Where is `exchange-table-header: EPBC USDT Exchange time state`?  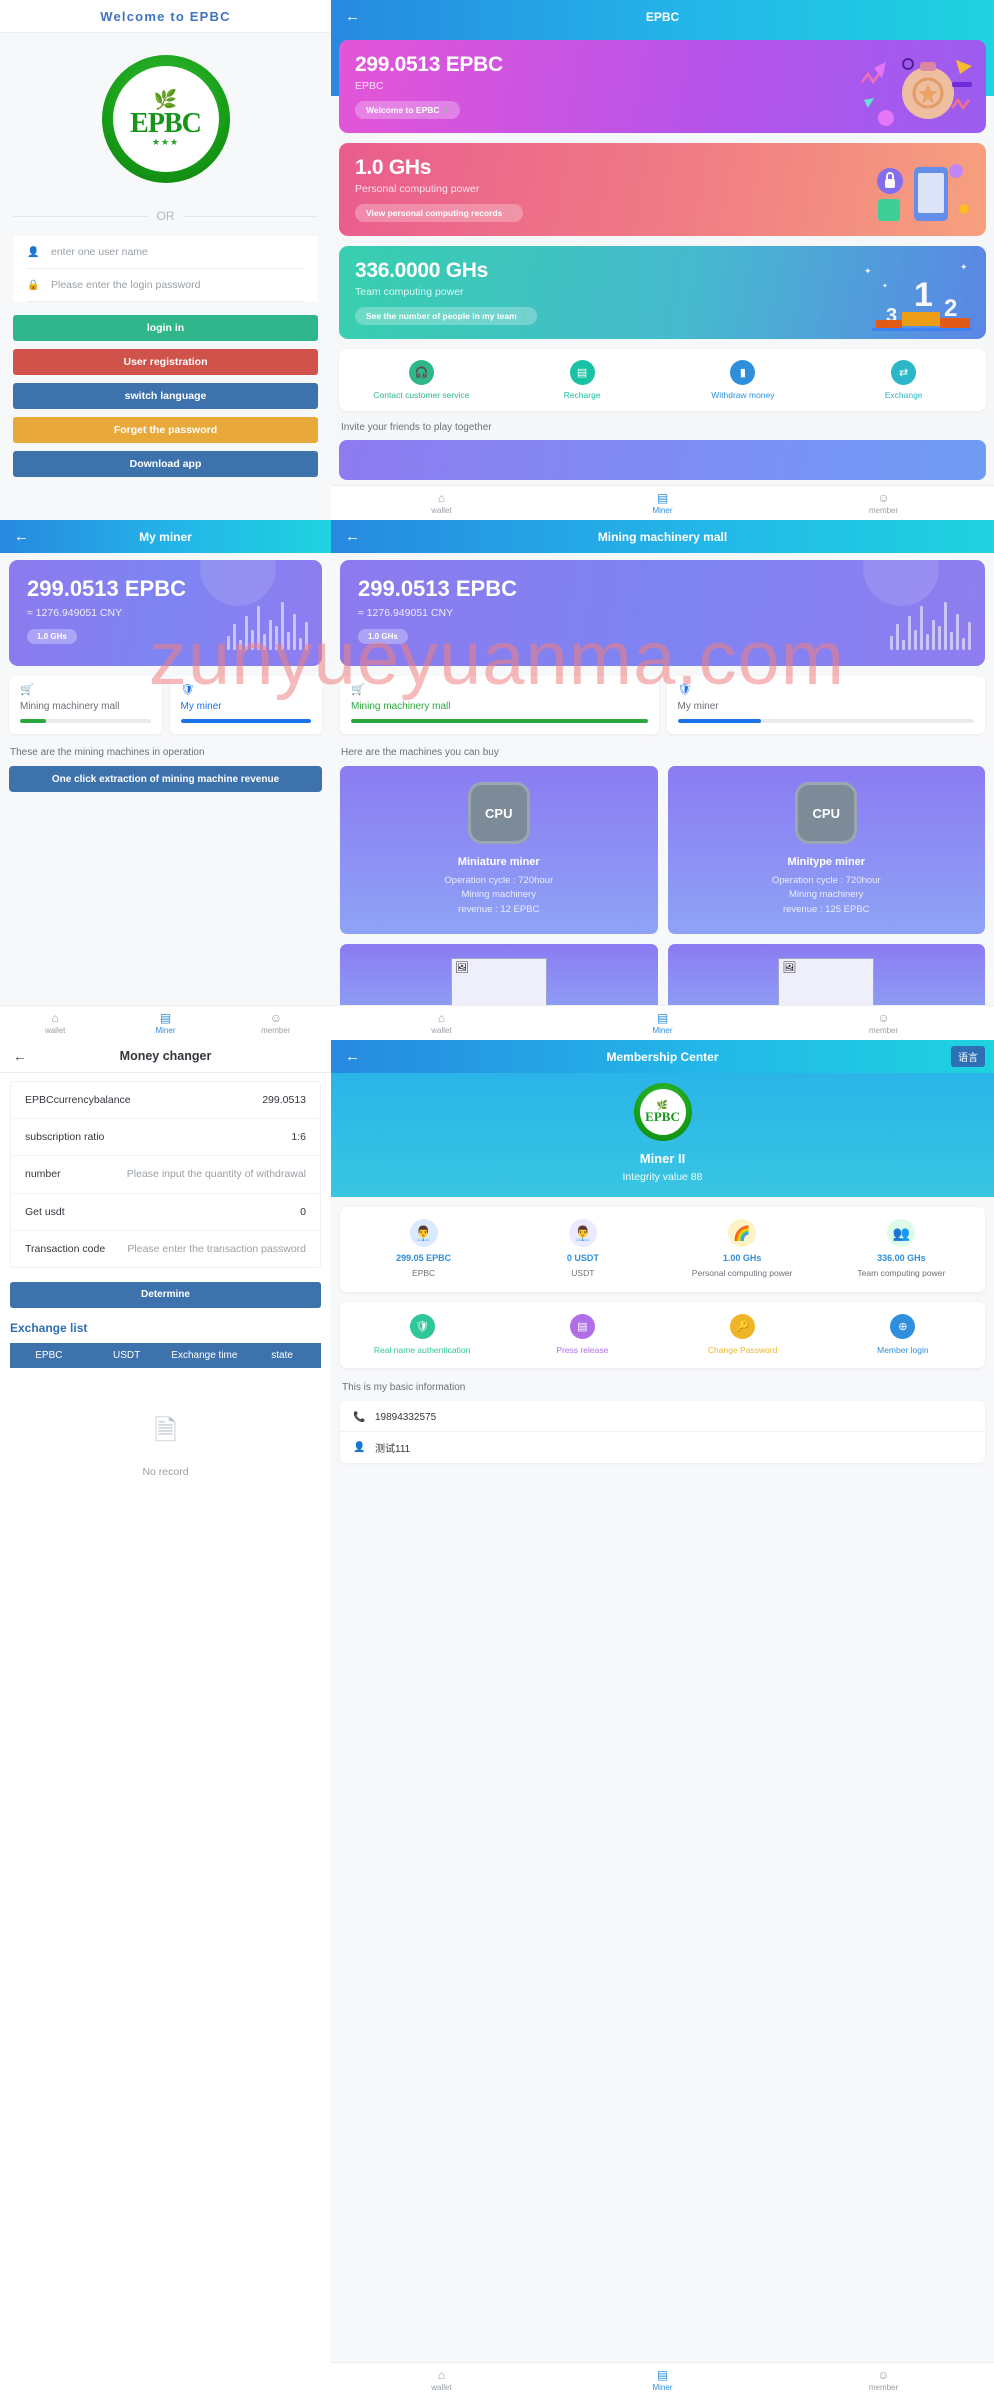 exchange-table-header: EPBC USDT Exchange time state is located at coordinates (165, 1355).